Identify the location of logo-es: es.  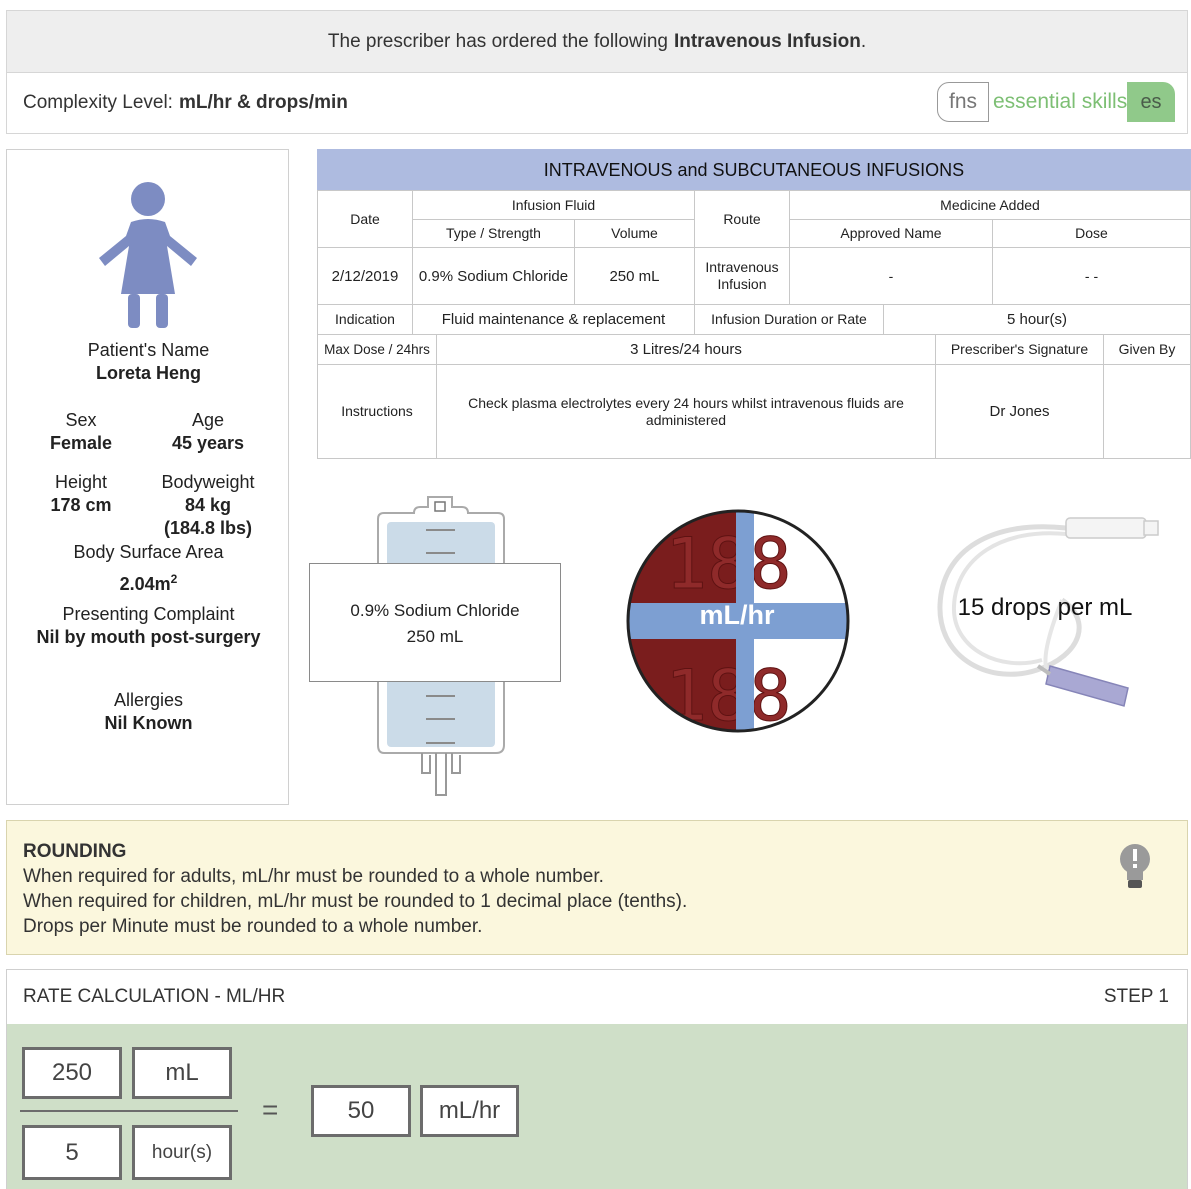
(1151, 102).